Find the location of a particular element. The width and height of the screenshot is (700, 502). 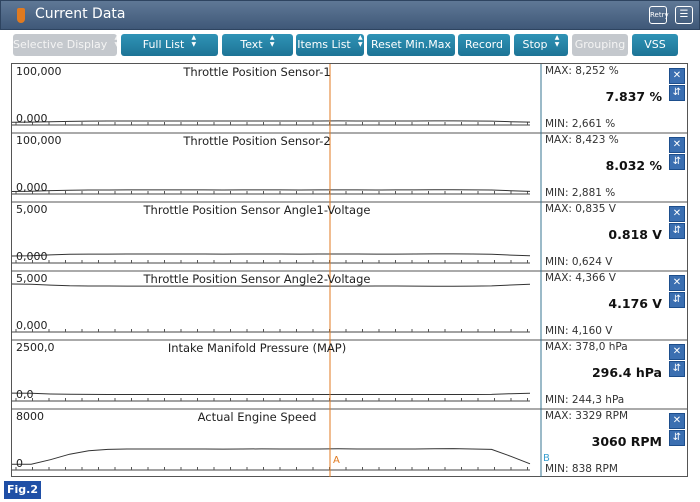

channel-title: Throttle Position Sensor-2 is located at coordinates (257, 141).